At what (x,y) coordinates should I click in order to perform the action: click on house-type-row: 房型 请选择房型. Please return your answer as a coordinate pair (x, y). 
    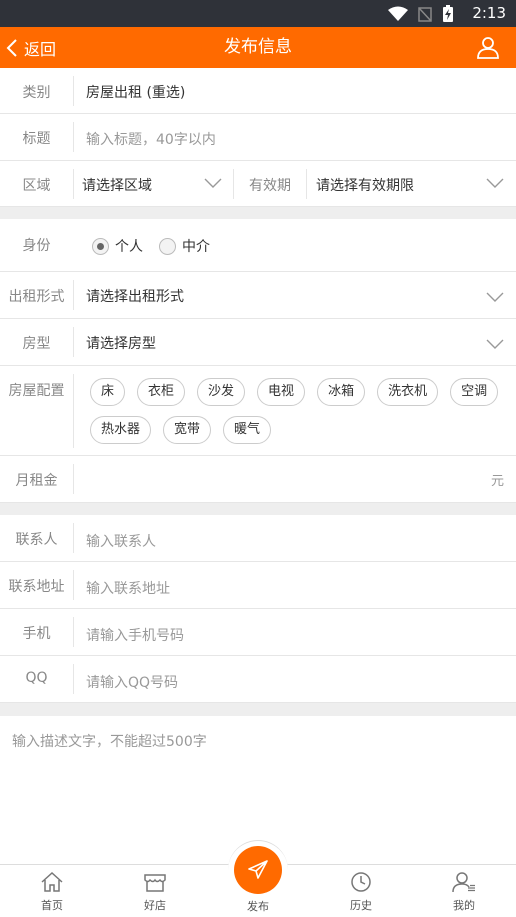
    Looking at the image, I should click on (258, 342).